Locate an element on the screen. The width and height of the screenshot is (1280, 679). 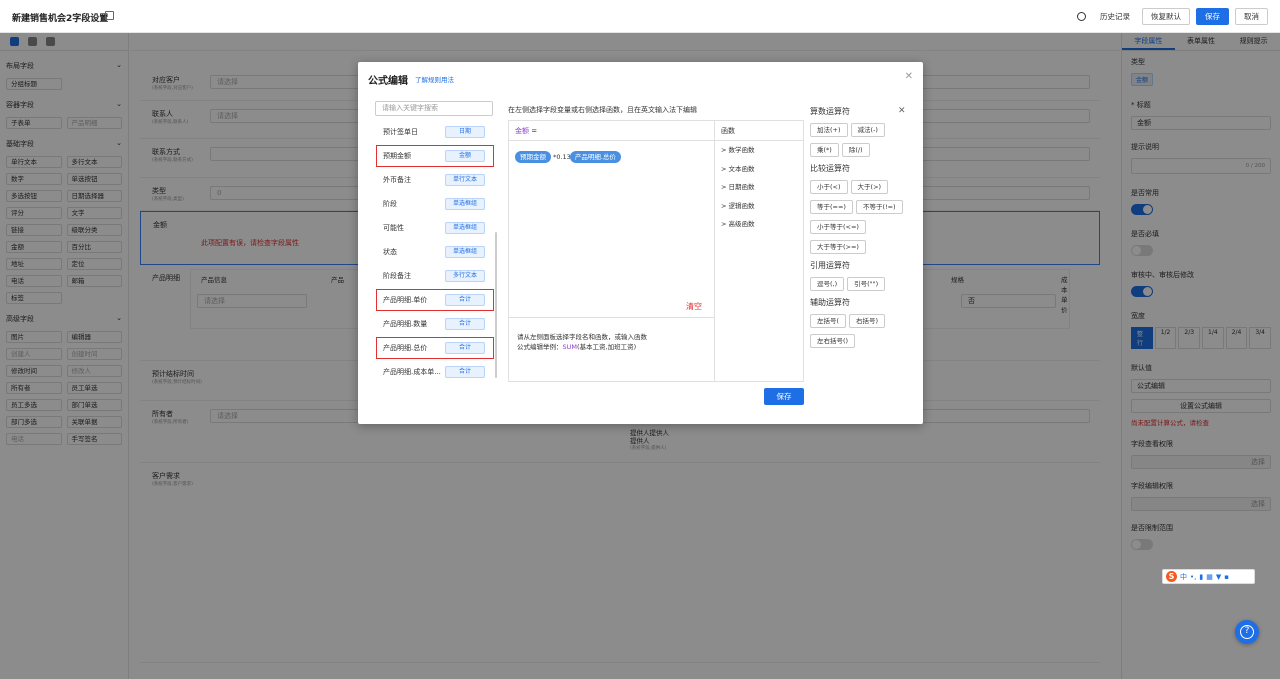
edit-title-icon is located at coordinates (109, 15).